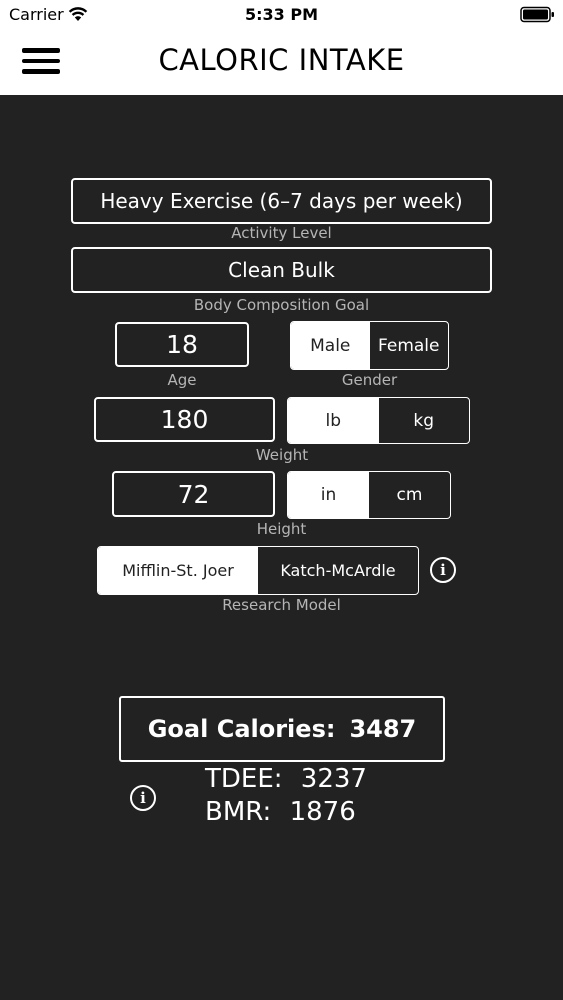 Image resolution: width=563 pixels, height=1000 pixels. I want to click on body-composition-goal-label: Body Composition Goal, so click(281, 305).